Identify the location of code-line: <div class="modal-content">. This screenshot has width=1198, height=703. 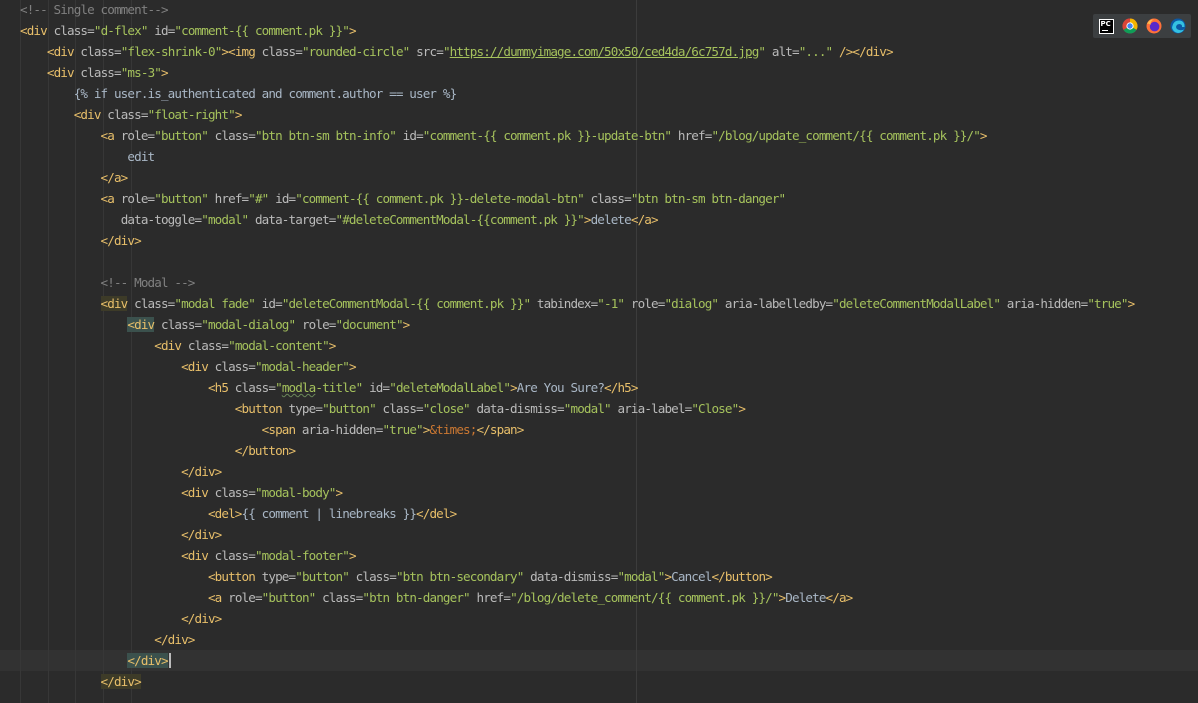
(577, 345).